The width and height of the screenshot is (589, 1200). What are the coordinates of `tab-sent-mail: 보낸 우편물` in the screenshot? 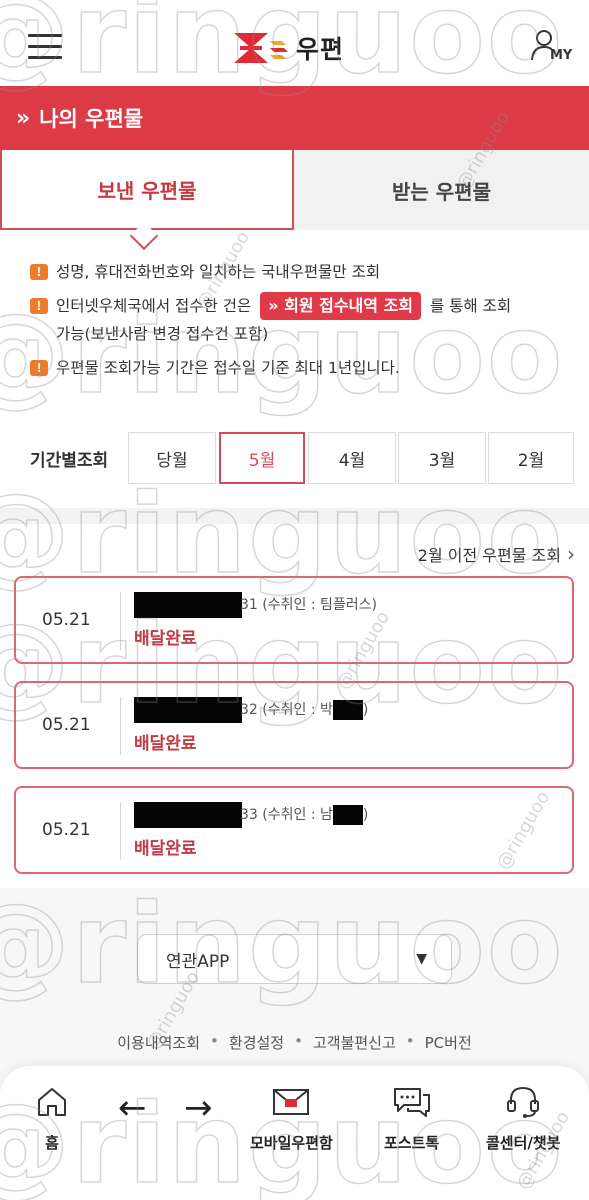 It's located at (147, 190).